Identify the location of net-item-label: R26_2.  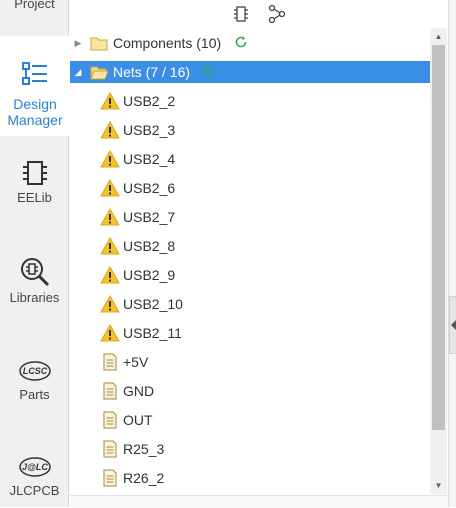
(144, 478).